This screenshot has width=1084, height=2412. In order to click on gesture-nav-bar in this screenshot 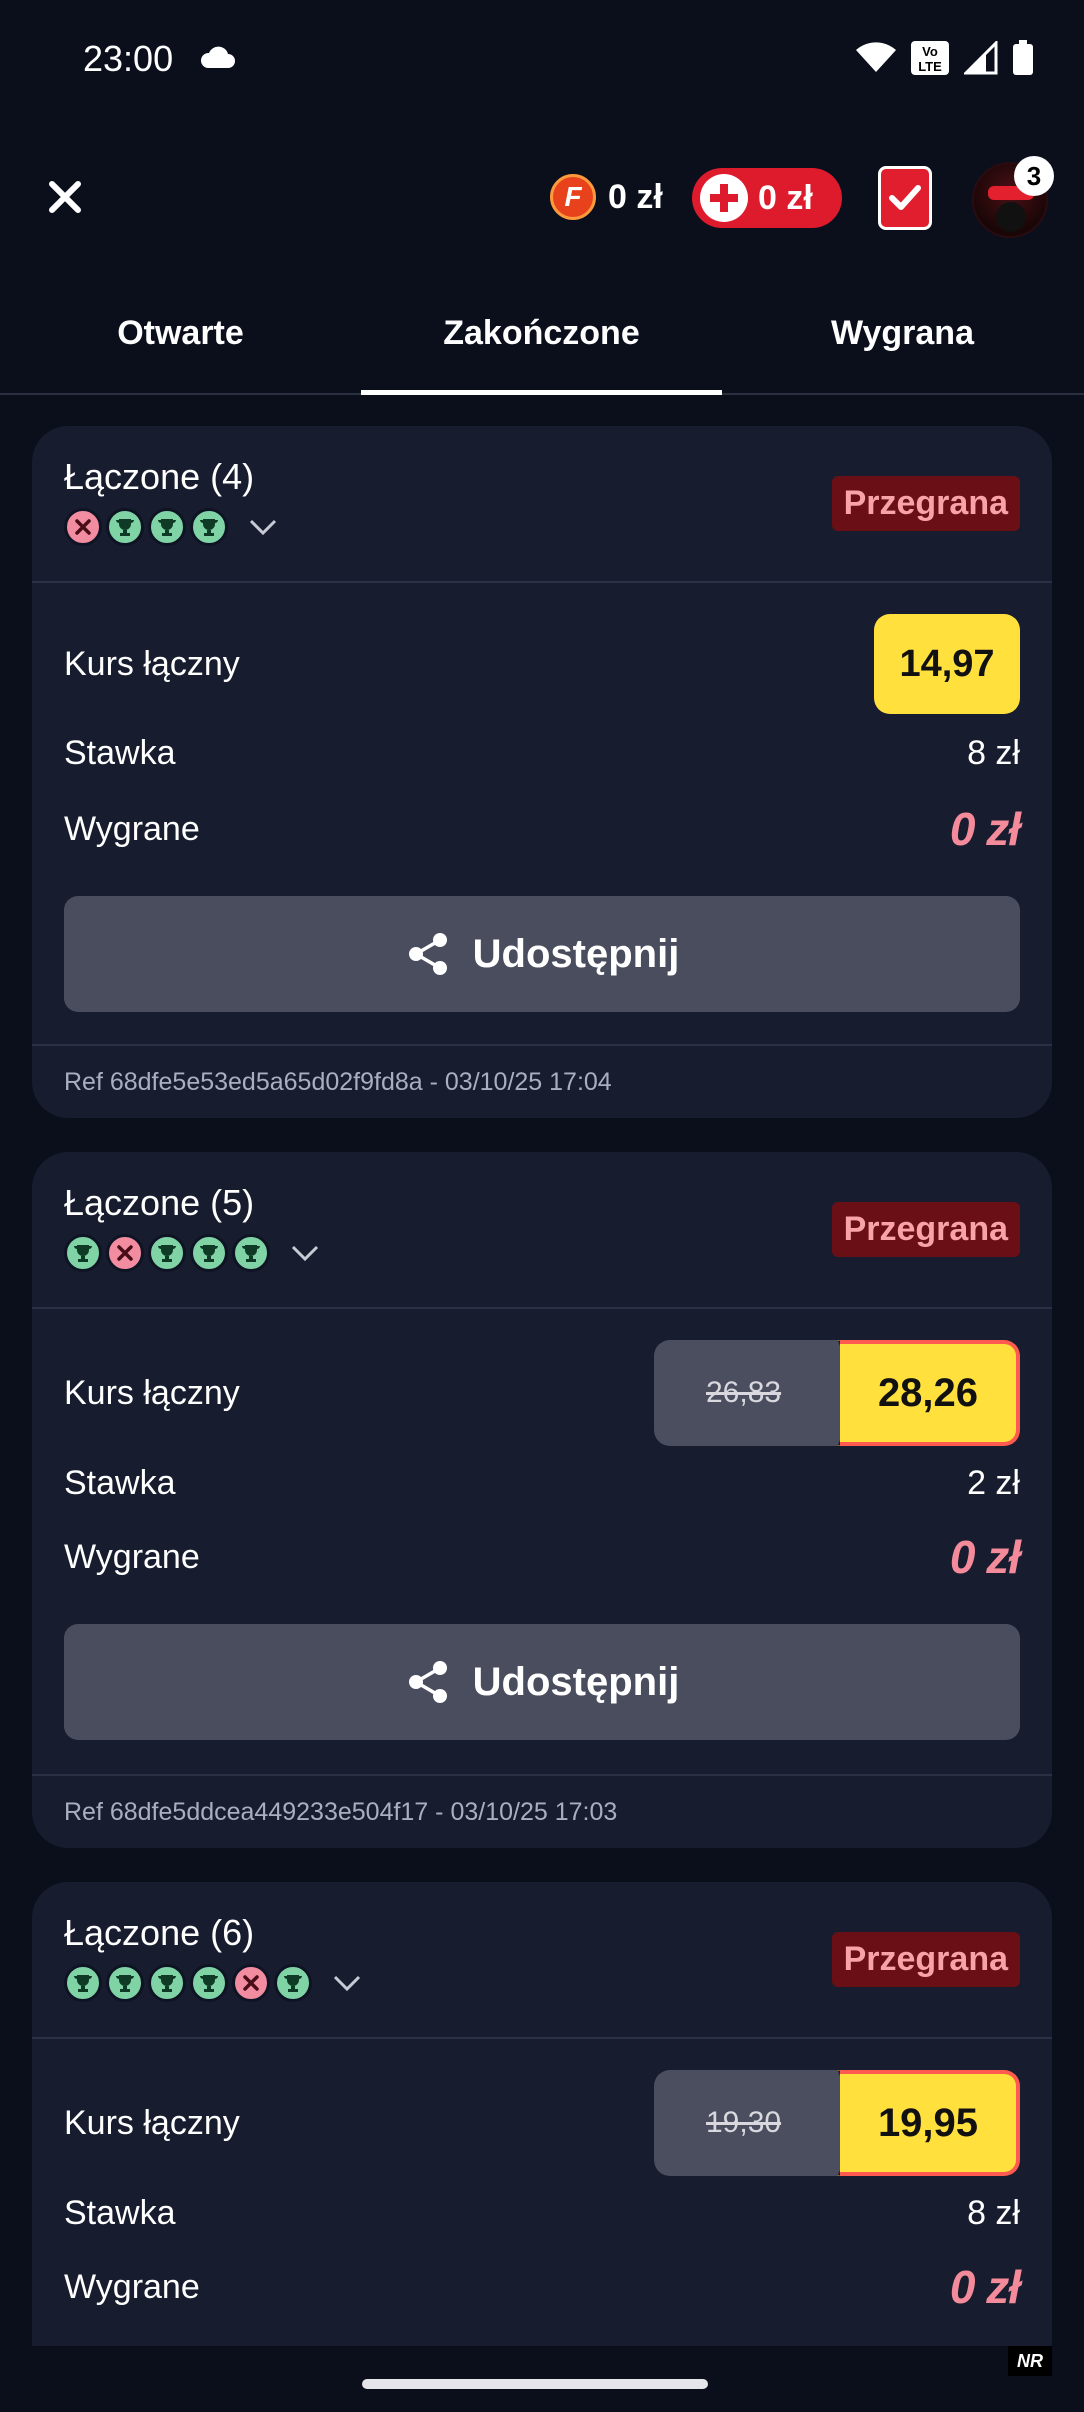, I will do `click(535, 2384)`.